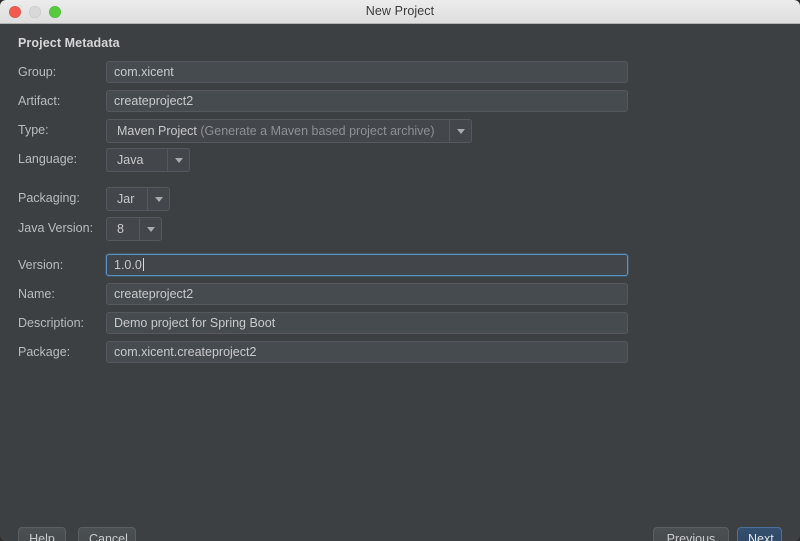 The height and width of the screenshot is (541, 800). I want to click on java-version-dropdown-arrow-button, so click(150, 229).